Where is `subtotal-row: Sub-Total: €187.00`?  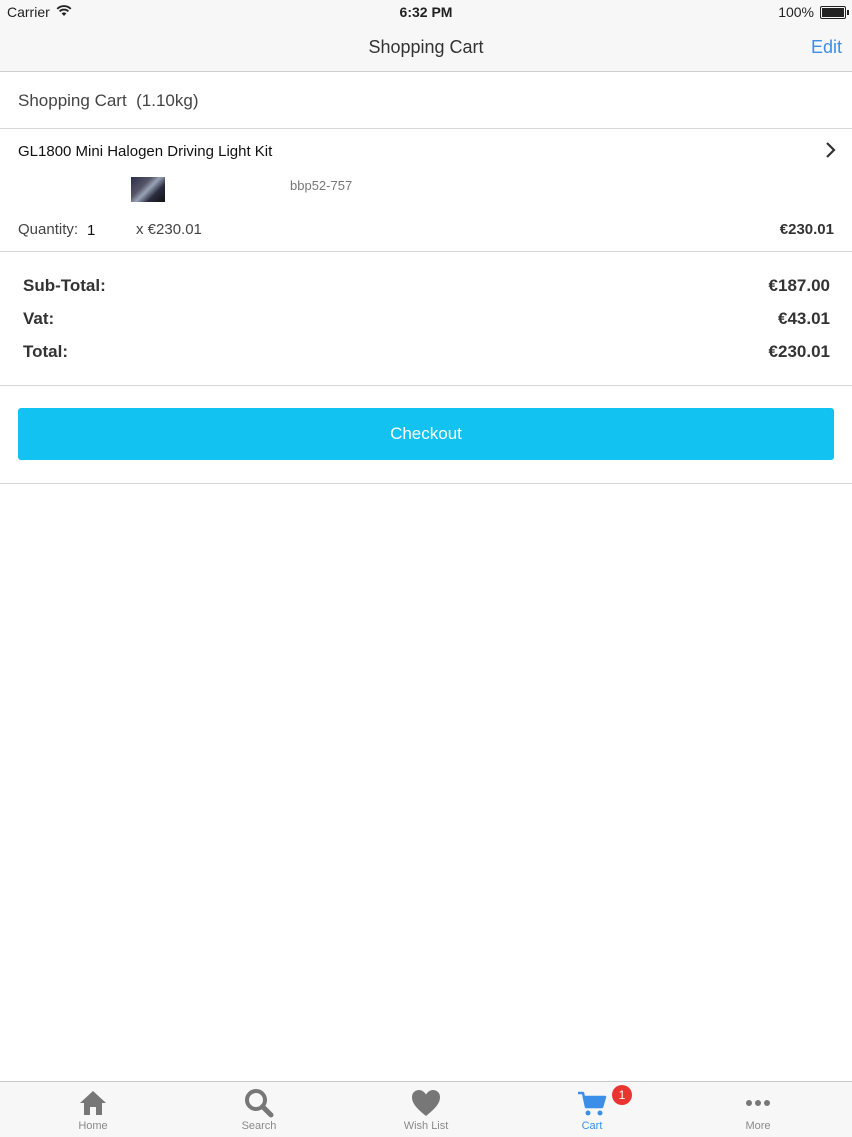 subtotal-row: Sub-Total: €187.00 is located at coordinates (426, 288).